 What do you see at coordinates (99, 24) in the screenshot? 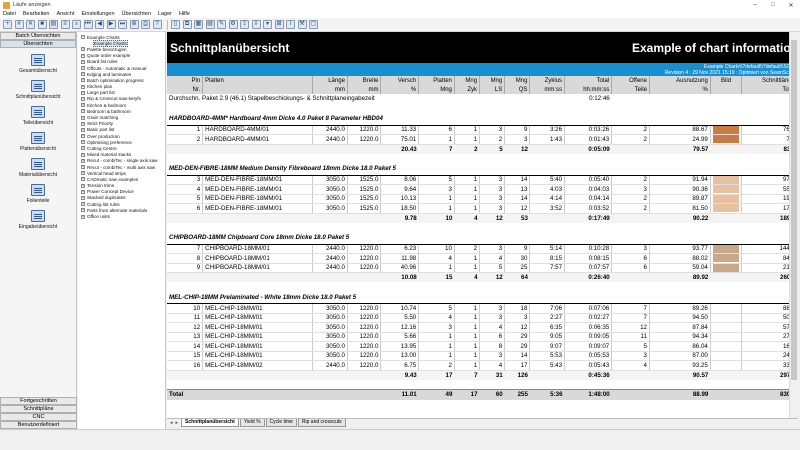
I see `back-icon: ◀` at bounding box center [99, 24].